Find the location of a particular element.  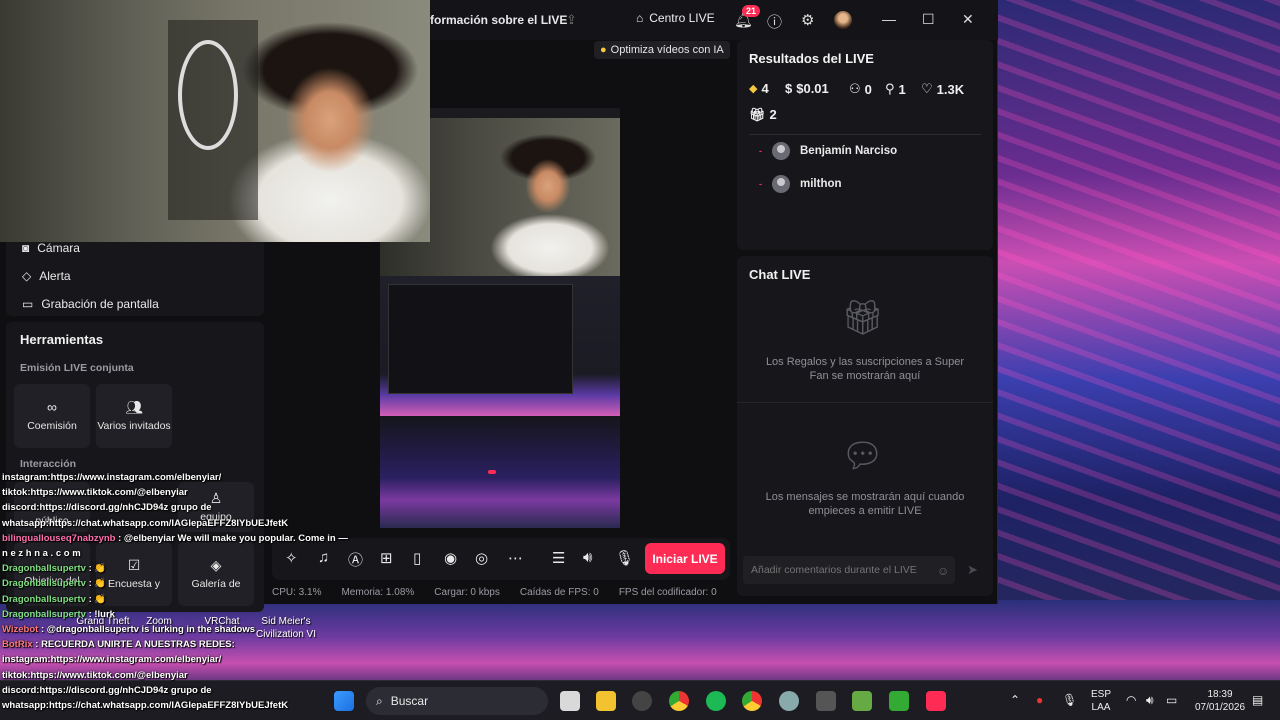

chat-overlay-line: tiktok:https://www.tiktok.com/@elbenyiar is located at coordinates (212, 492).